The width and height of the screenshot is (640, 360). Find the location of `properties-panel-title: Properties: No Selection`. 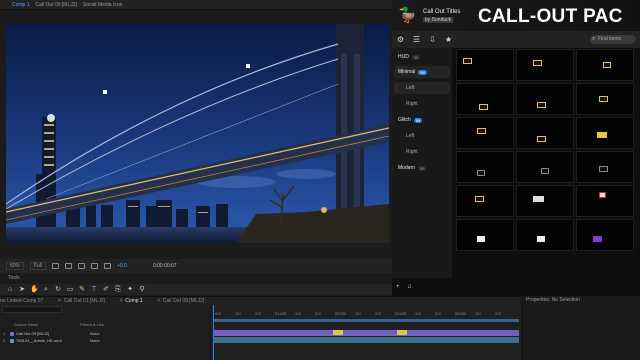

properties-panel-title: Properties: No Selection is located at coordinates (553, 300).